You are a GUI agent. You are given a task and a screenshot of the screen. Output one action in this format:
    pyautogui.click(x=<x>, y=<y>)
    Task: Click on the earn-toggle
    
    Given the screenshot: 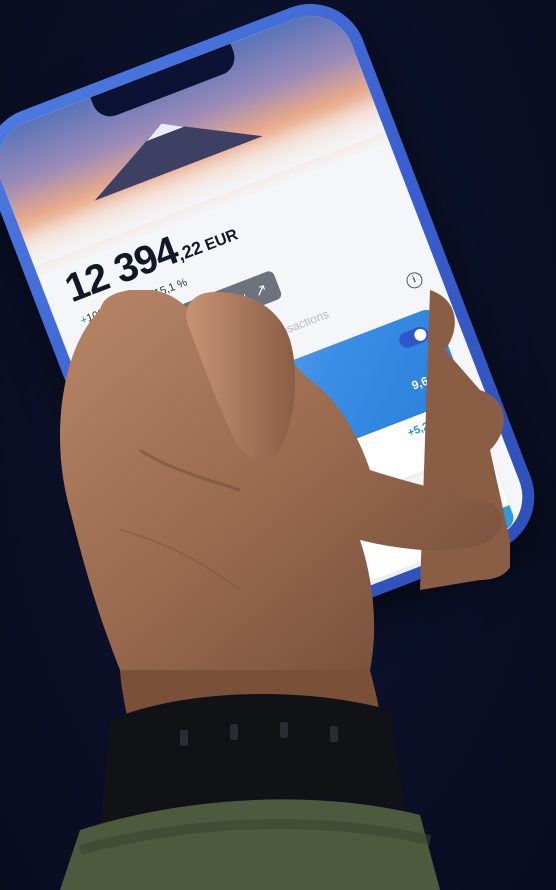 What is the action you would take?
    pyautogui.click(x=413, y=337)
    